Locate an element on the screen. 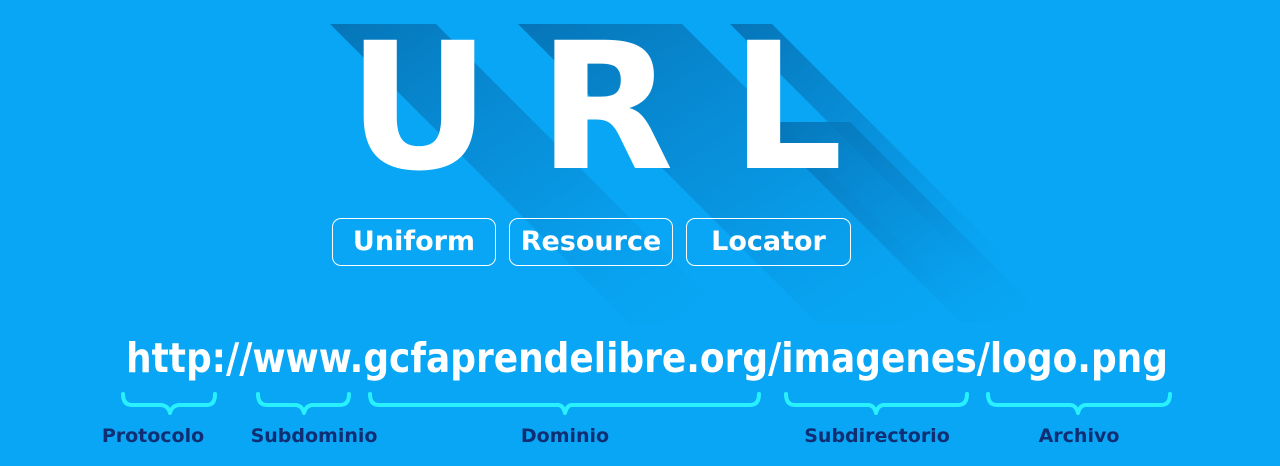  url-segment-file: logo.png is located at coordinates (1079, 358).